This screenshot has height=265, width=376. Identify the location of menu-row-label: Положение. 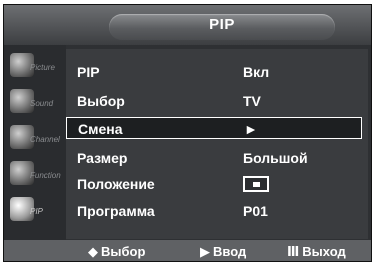
(116, 184).